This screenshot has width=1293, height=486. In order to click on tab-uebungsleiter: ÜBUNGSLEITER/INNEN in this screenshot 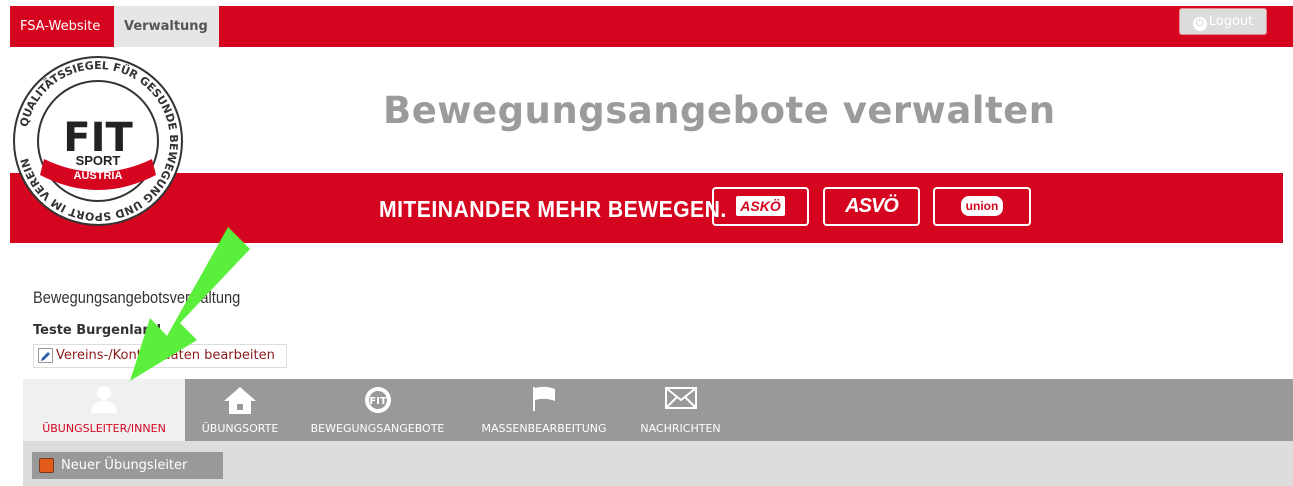, I will do `click(104, 410)`.